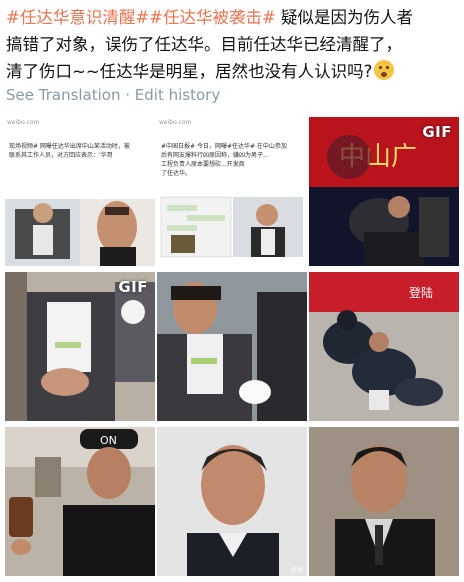 This screenshot has height=582, width=464. I want to click on image-thumbnail-7: ON, so click(80, 501).